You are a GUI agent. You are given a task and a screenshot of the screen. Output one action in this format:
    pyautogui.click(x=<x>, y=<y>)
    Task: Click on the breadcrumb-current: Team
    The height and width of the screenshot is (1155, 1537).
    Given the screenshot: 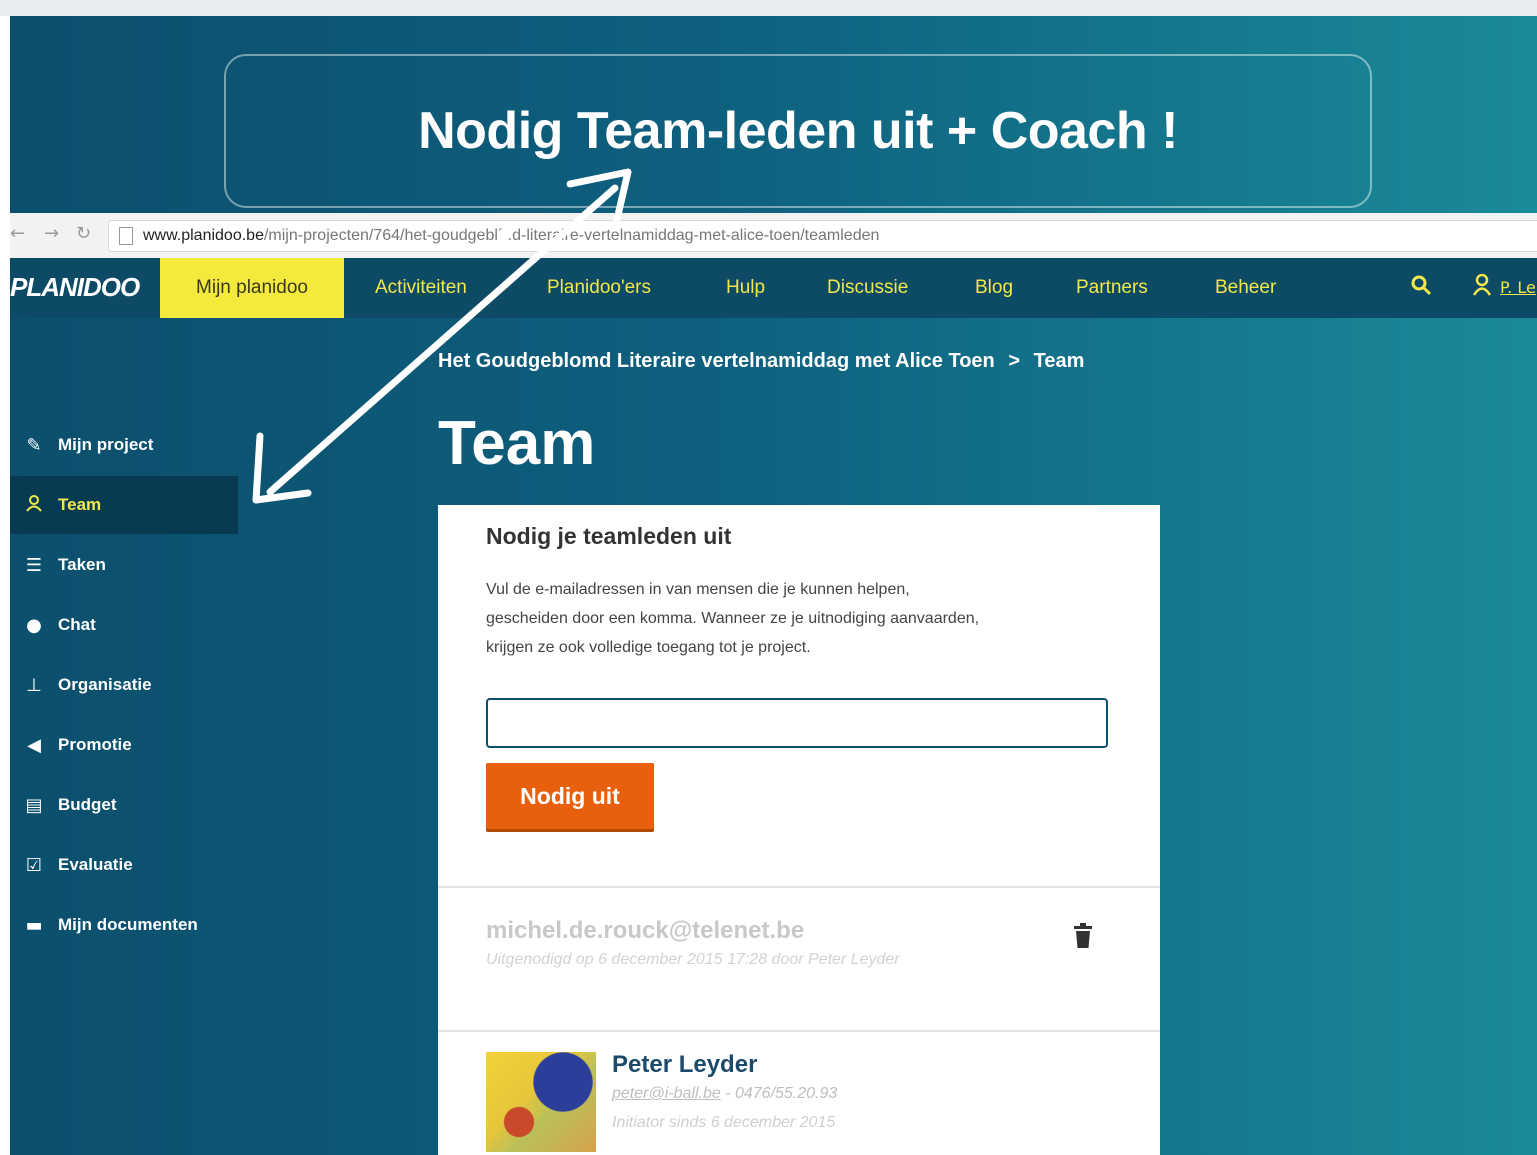 What is the action you would take?
    pyautogui.click(x=1059, y=361)
    